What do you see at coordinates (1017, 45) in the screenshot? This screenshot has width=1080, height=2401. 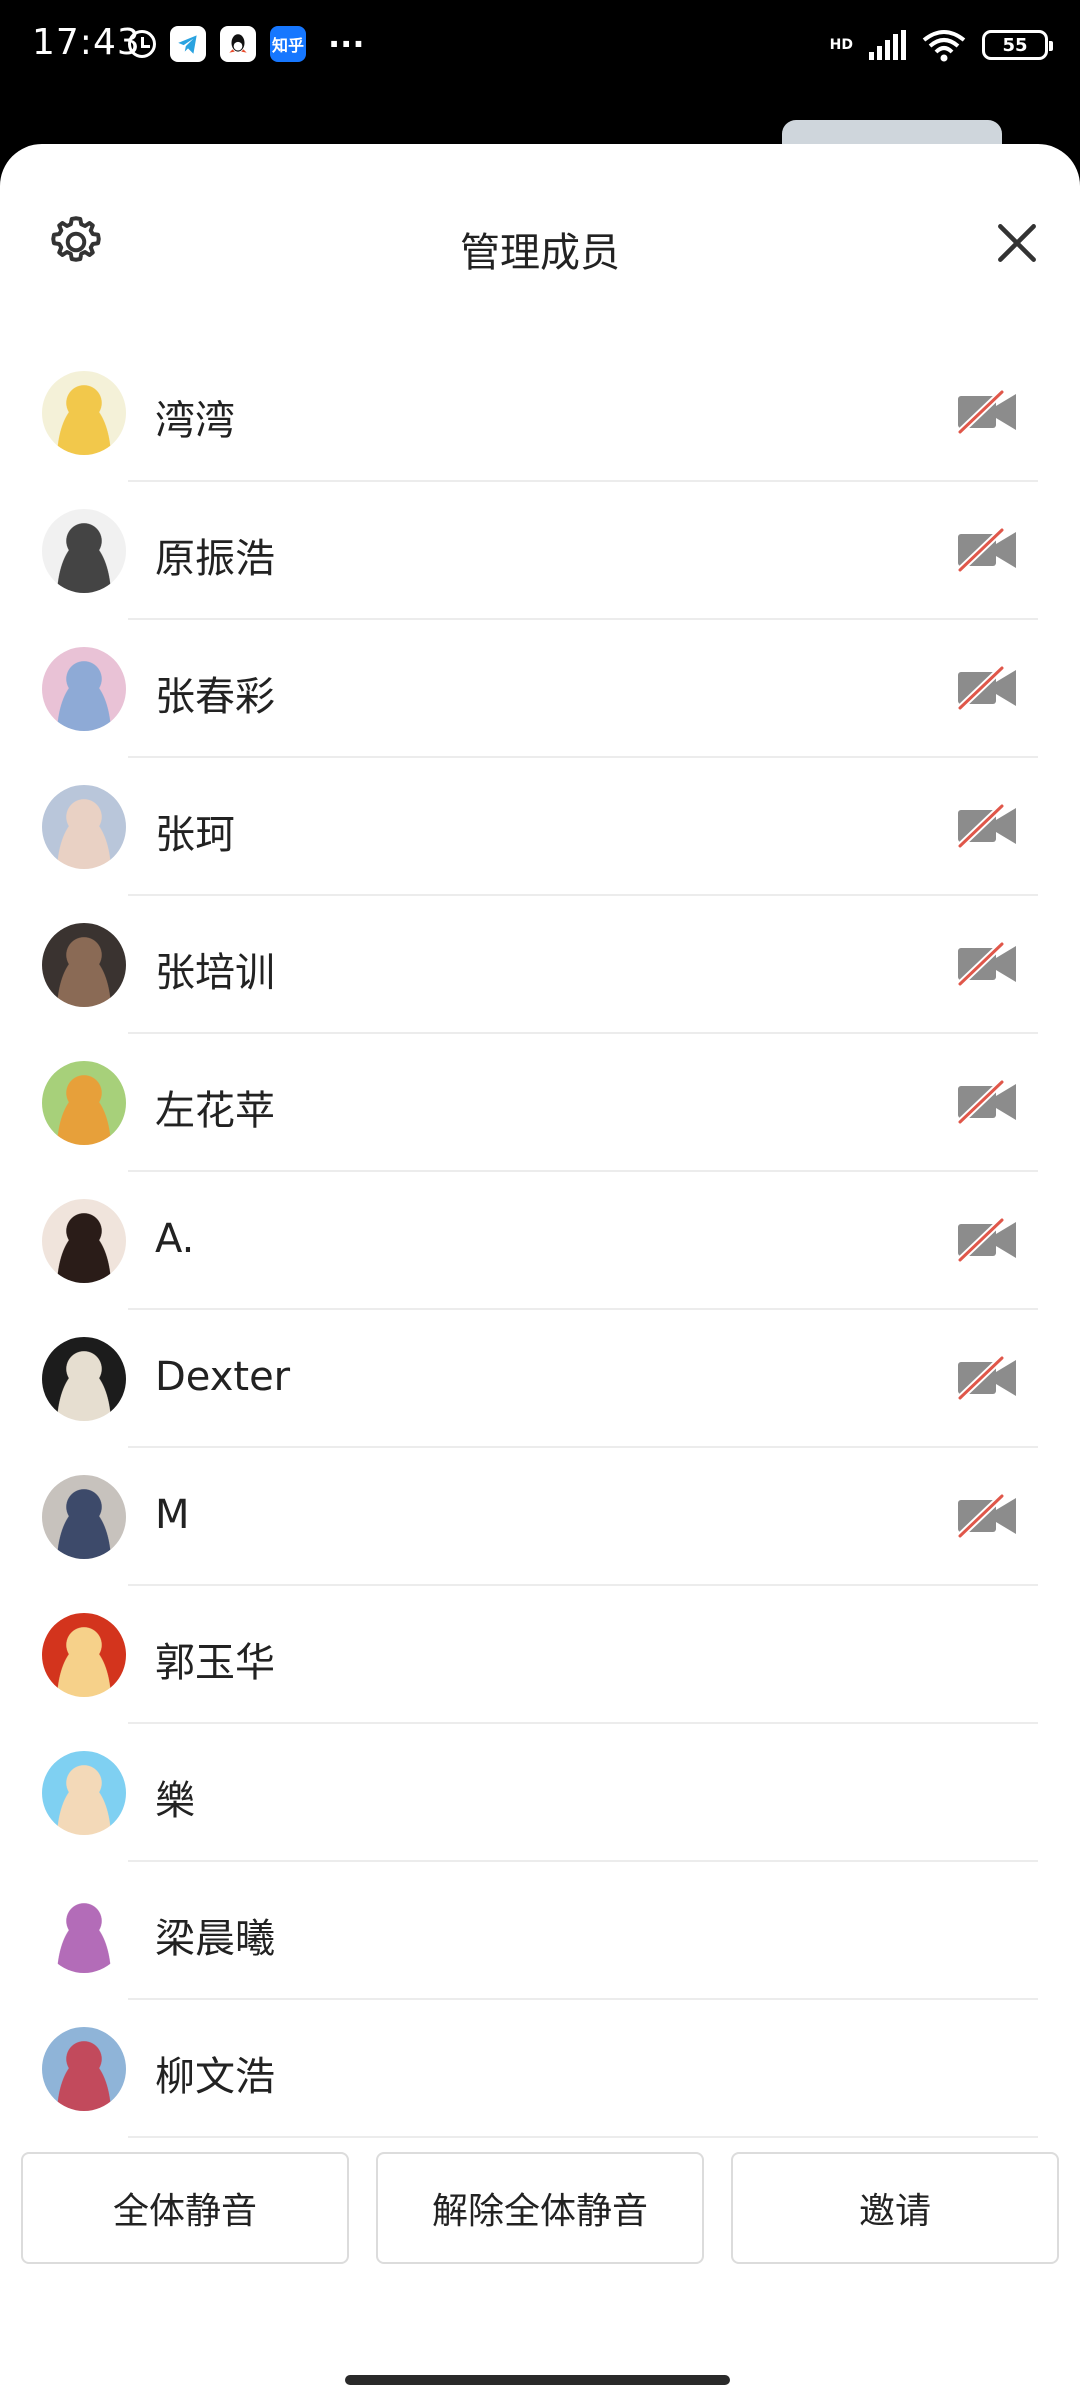 I see `battery-icon: 55` at bounding box center [1017, 45].